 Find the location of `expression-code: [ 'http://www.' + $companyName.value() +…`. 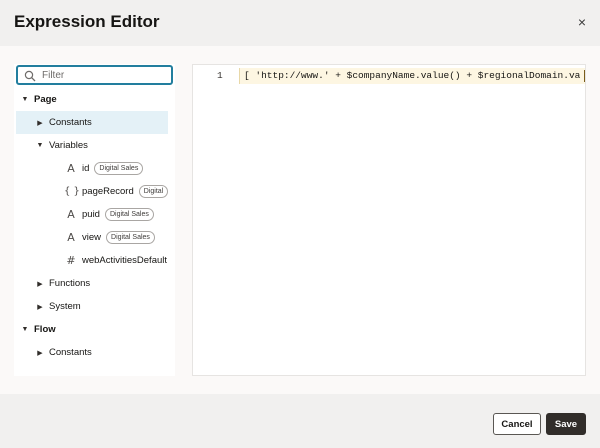

expression-code: [ 'http://www.' + $companyName.value() +… is located at coordinates (412, 75).